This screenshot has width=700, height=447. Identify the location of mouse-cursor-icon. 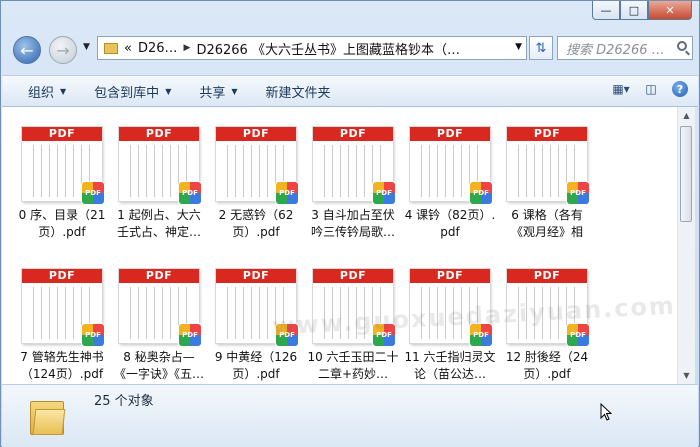
(606, 412).